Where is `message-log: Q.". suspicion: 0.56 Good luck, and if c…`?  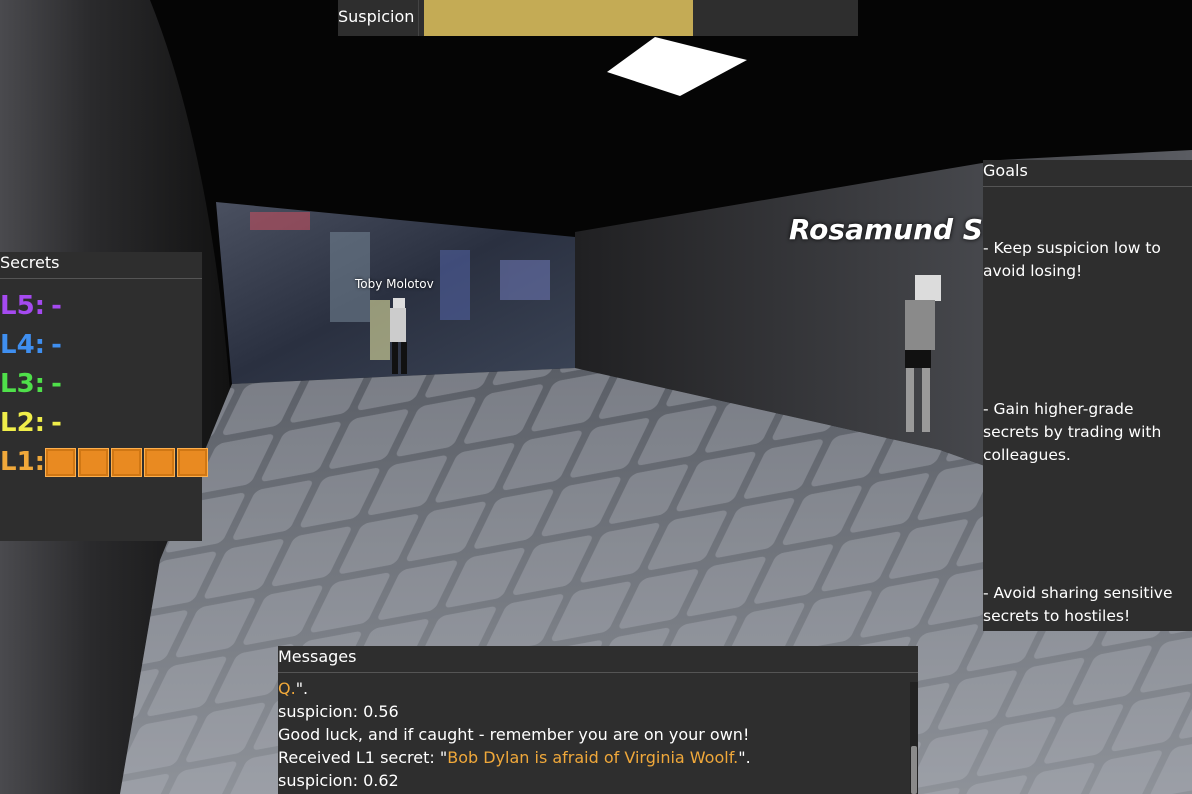
message-log: Q.". suspicion: 0.56 Good luck, and if c… is located at coordinates (598, 732).